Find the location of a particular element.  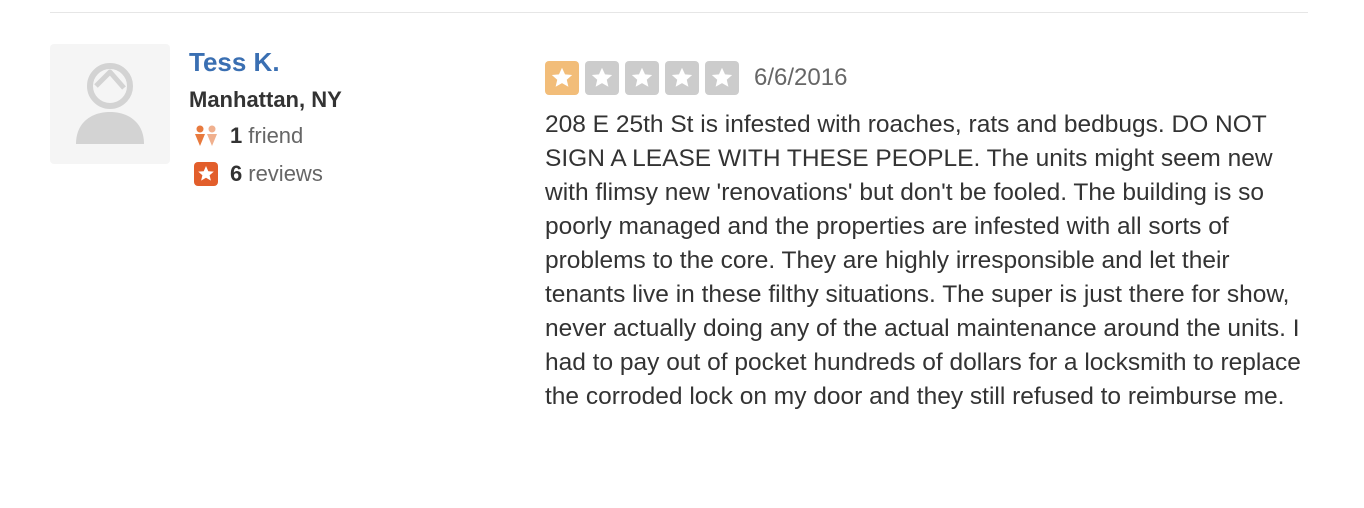

friends-count: 1 is located at coordinates (236, 135).